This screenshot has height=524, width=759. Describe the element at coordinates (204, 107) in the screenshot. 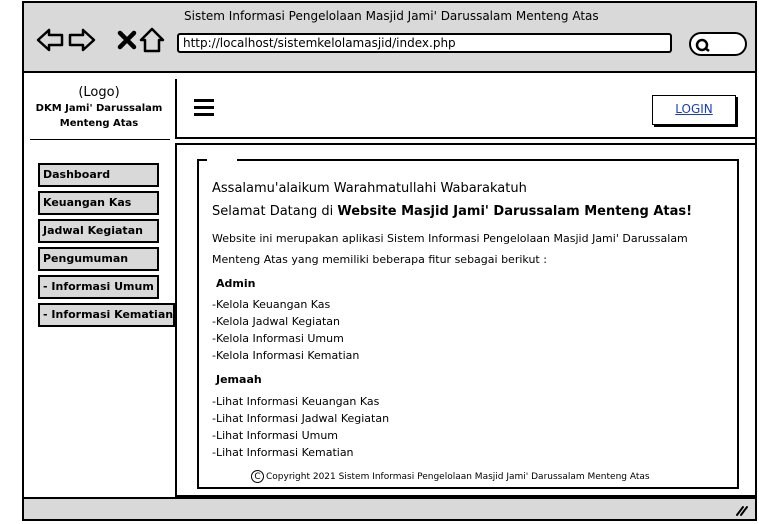

I see `hamburger-icon` at that location.